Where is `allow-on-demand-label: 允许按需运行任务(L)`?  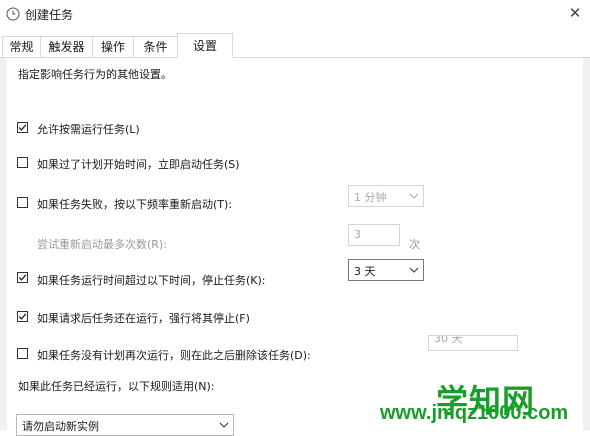 allow-on-demand-label: 允许按需运行任务(L) is located at coordinates (88, 129).